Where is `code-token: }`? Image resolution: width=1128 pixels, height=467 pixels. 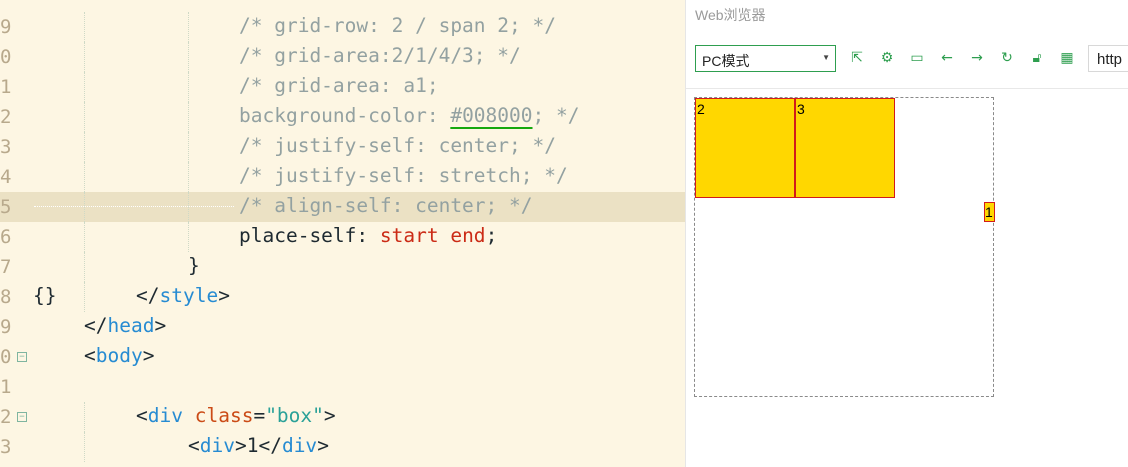
code-token: } is located at coordinates (194, 265).